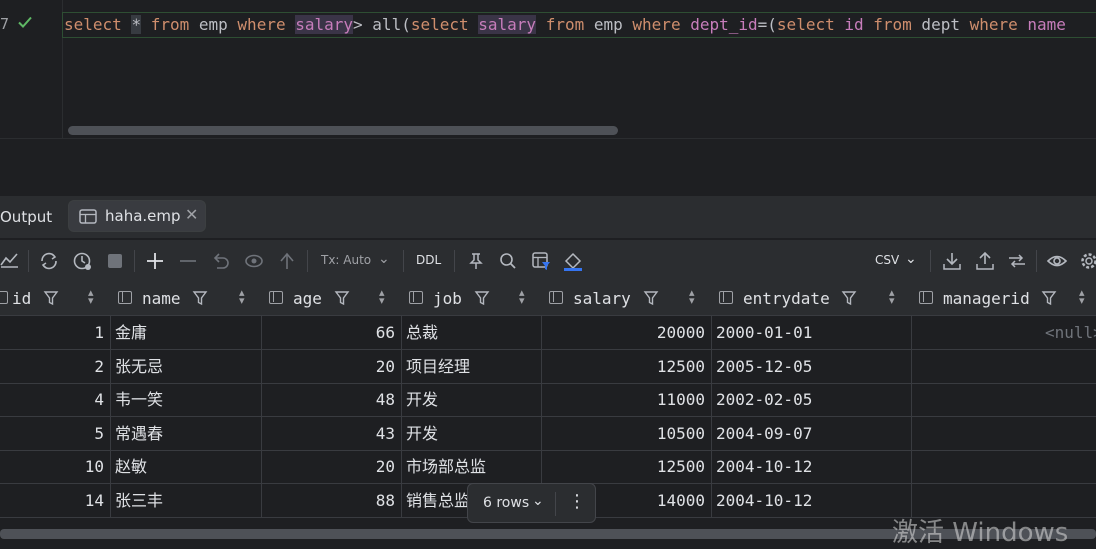 Image resolution: width=1096 pixels, height=549 pixels. What do you see at coordinates (438, 500) in the screenshot?
I see `cell-job: 销售总监` at bounding box center [438, 500].